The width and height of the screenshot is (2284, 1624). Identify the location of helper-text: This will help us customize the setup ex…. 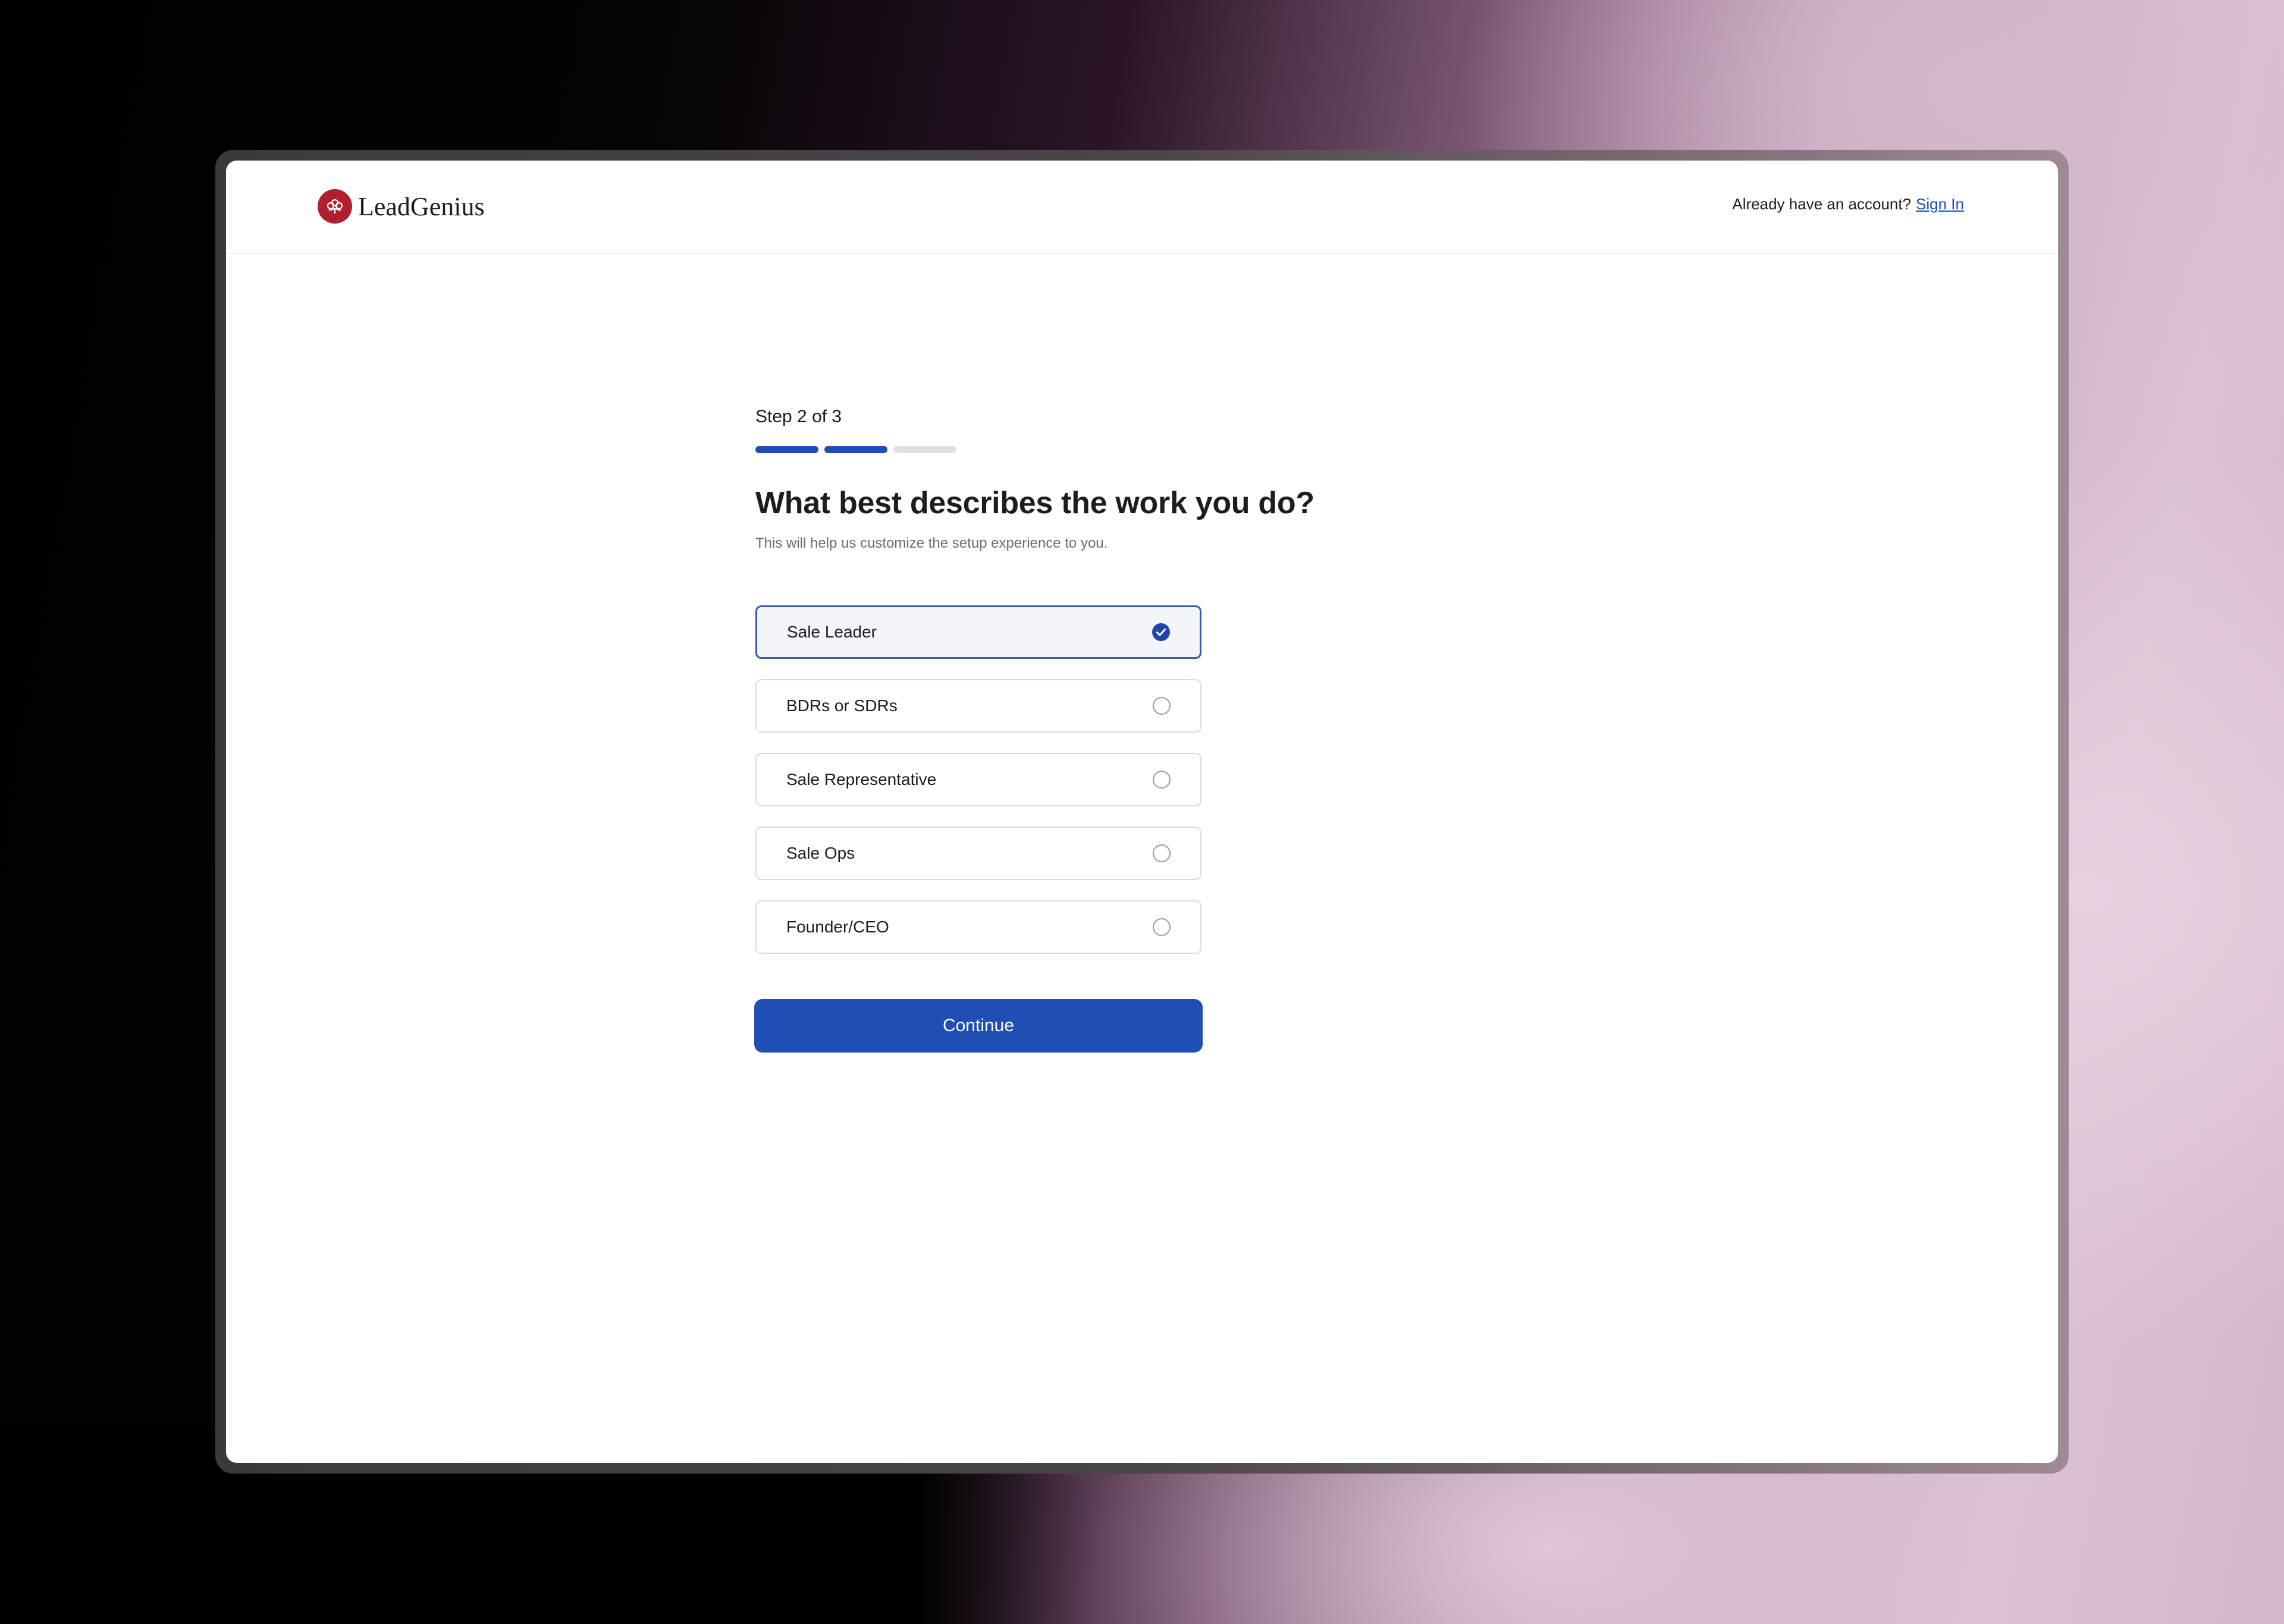
(932, 543).